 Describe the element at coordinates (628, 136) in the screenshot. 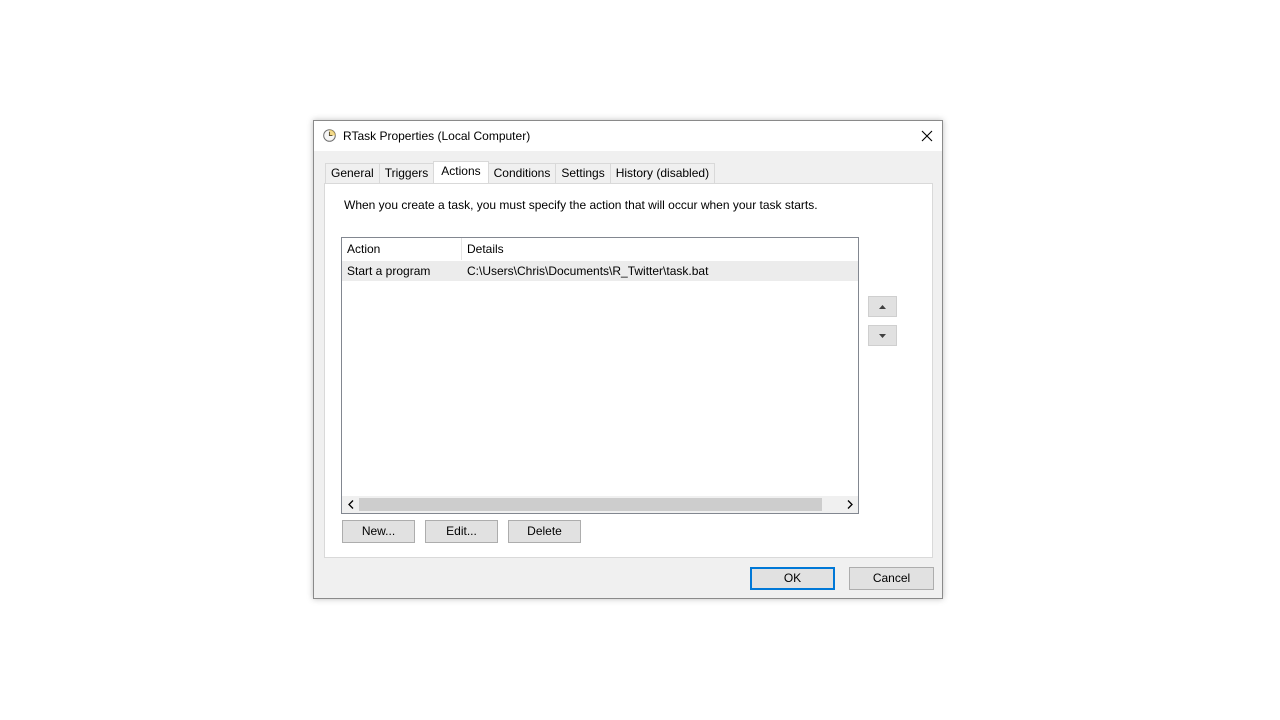

I see `title-bar: RTask Properties (Local Computer)` at that location.